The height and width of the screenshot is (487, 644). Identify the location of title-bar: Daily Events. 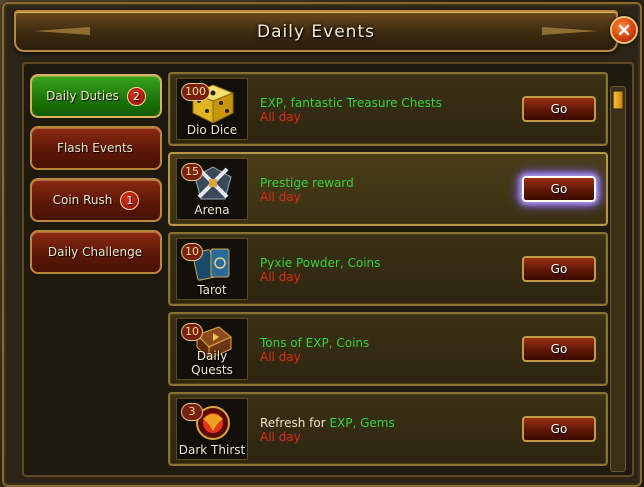
(316, 31).